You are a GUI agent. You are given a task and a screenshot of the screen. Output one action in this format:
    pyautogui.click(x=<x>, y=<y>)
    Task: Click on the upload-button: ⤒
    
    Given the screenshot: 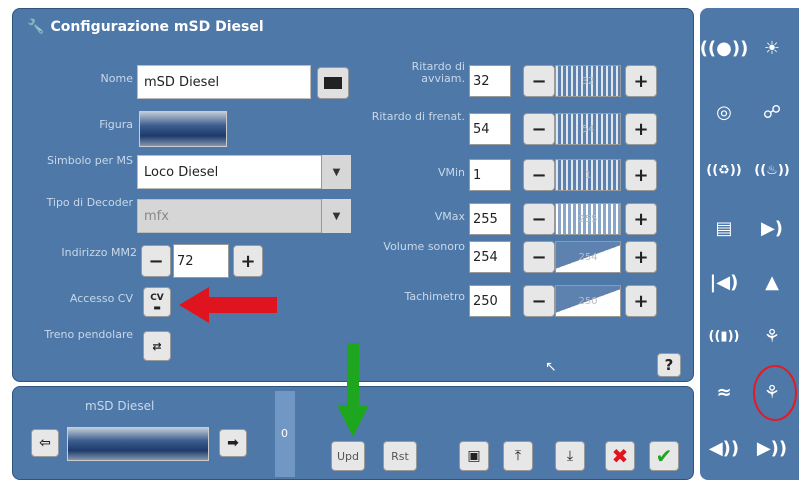 What is the action you would take?
    pyautogui.click(x=518, y=456)
    